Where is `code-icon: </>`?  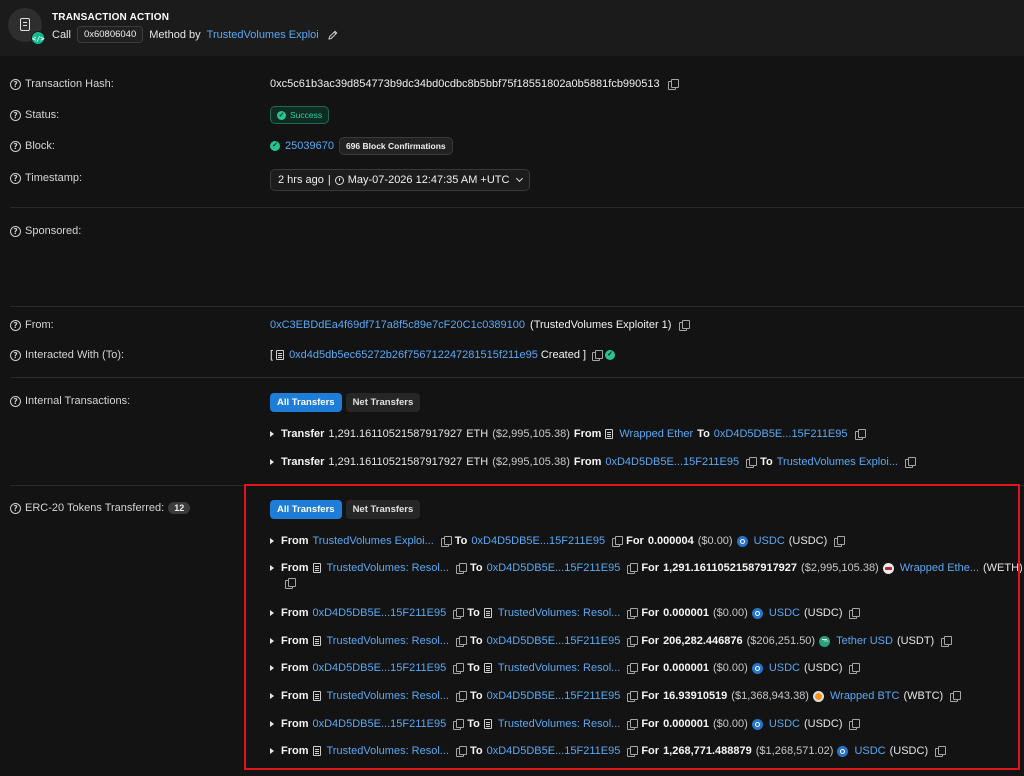 code-icon: </> is located at coordinates (38, 38).